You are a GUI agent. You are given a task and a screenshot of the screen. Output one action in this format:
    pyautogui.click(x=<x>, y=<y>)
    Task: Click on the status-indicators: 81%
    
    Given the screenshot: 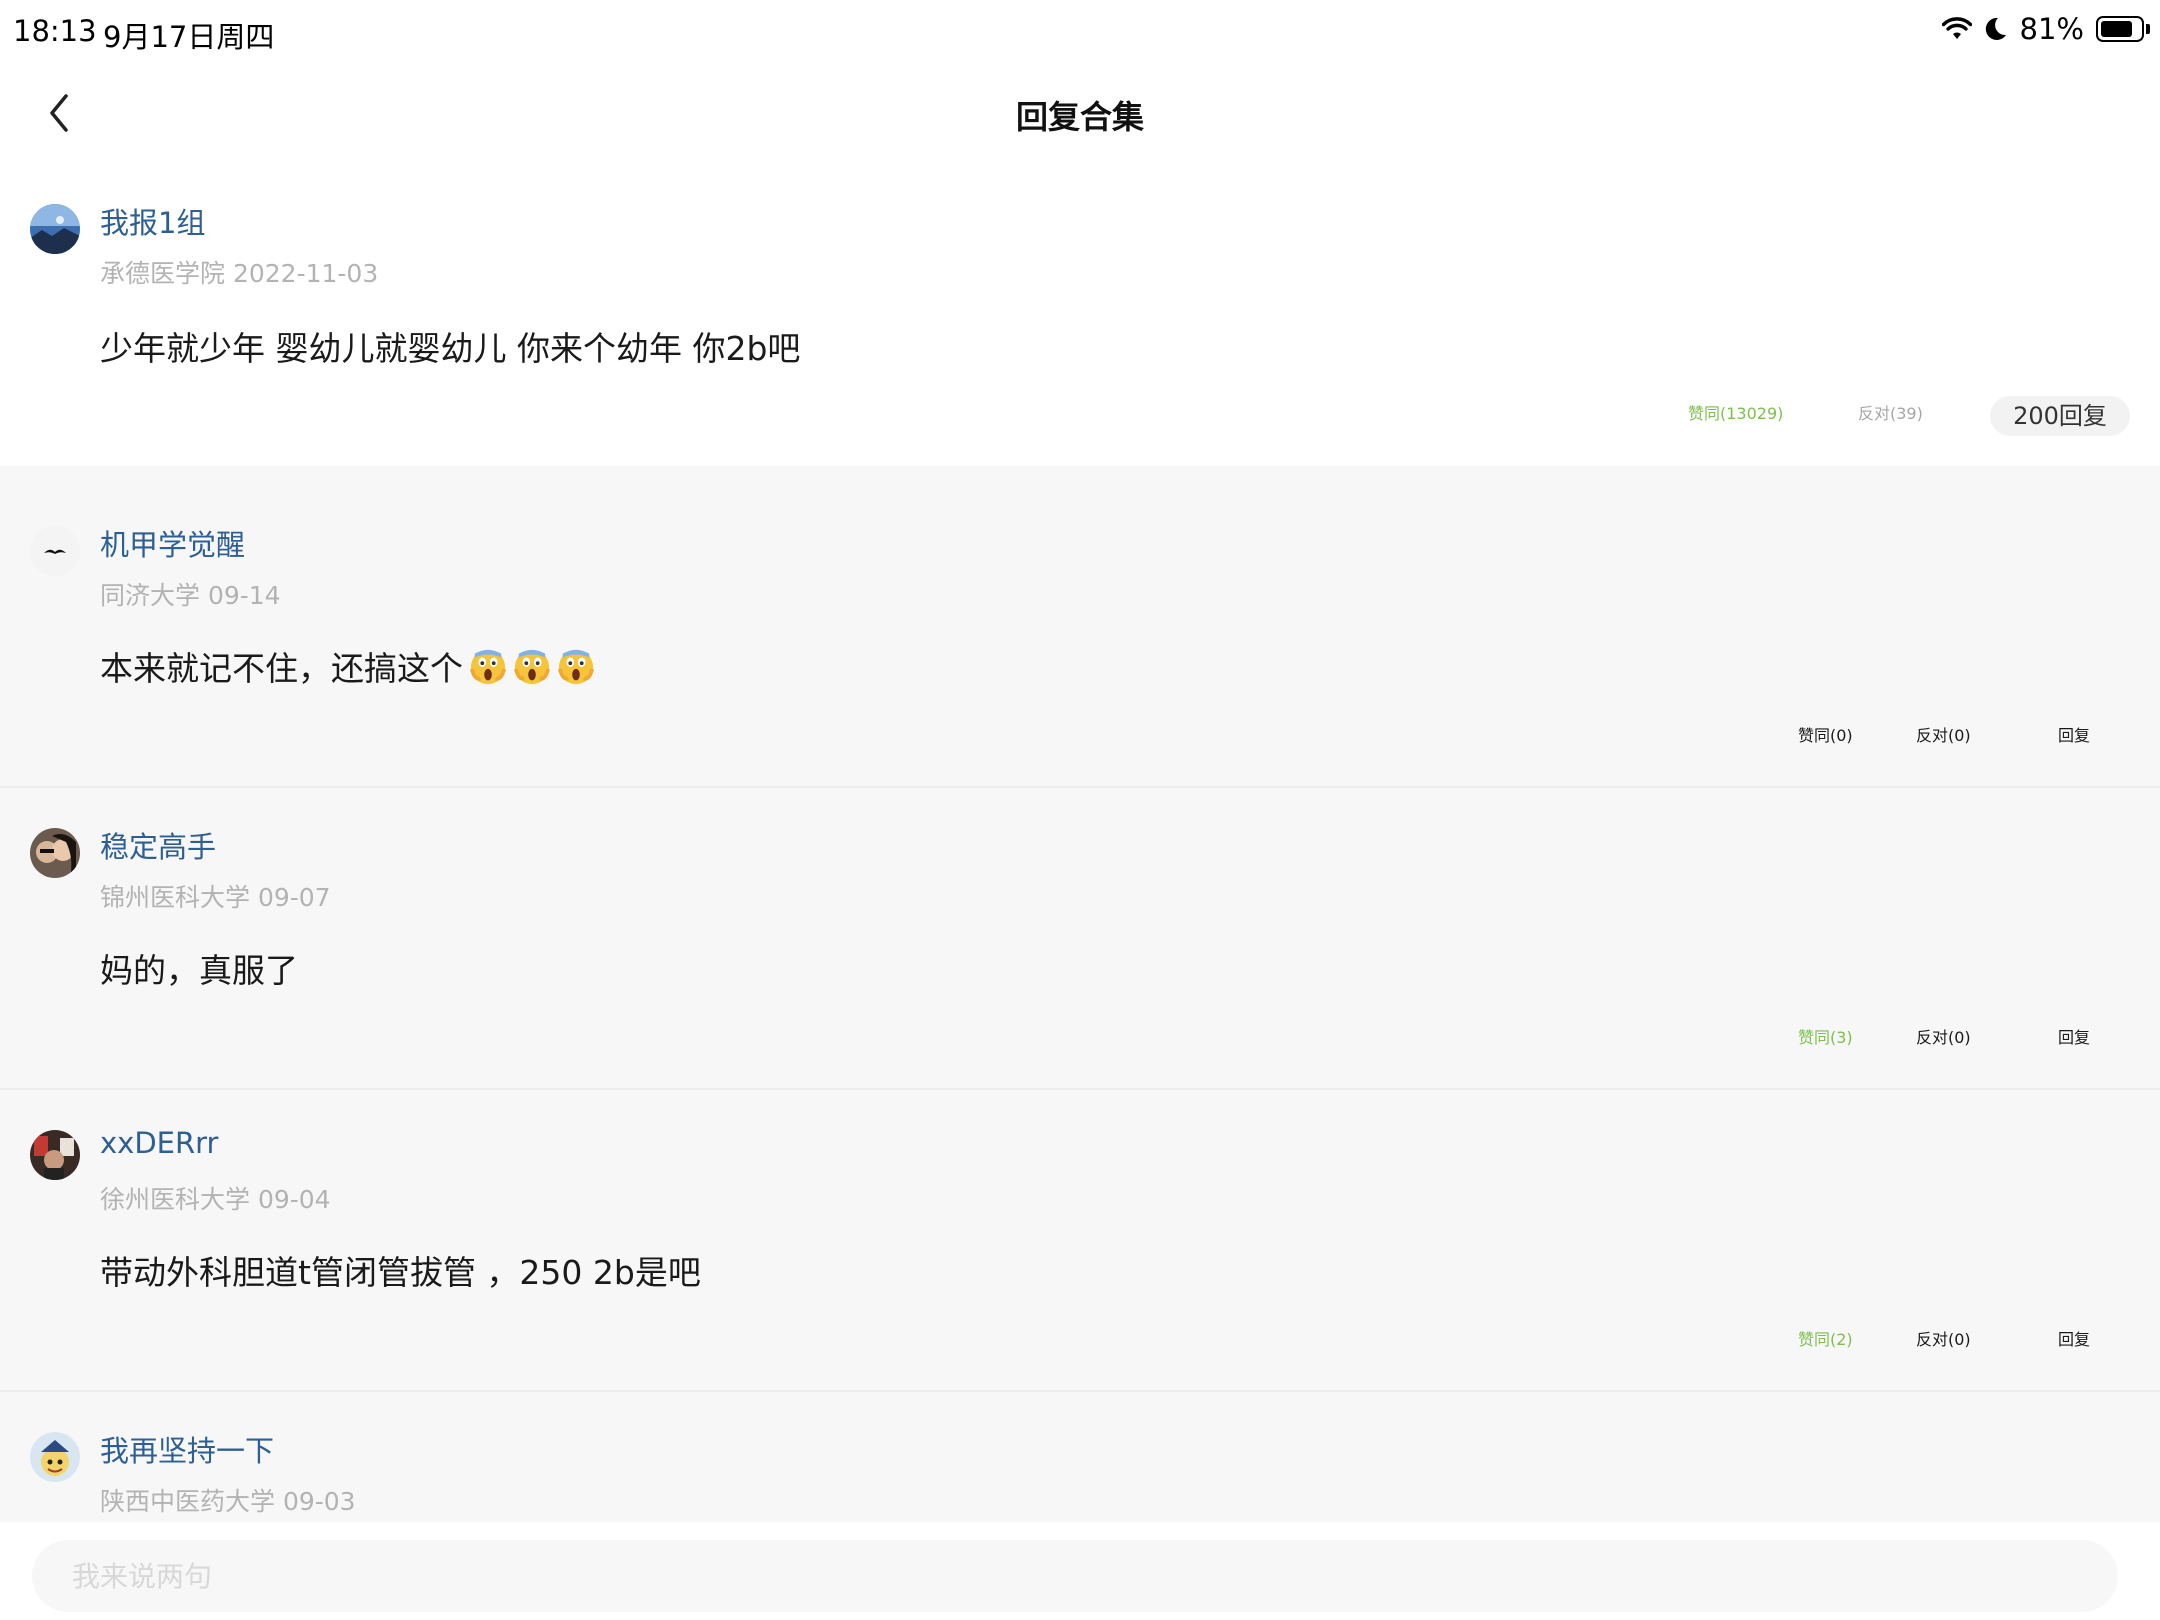 What is the action you would take?
    pyautogui.click(x=2045, y=29)
    